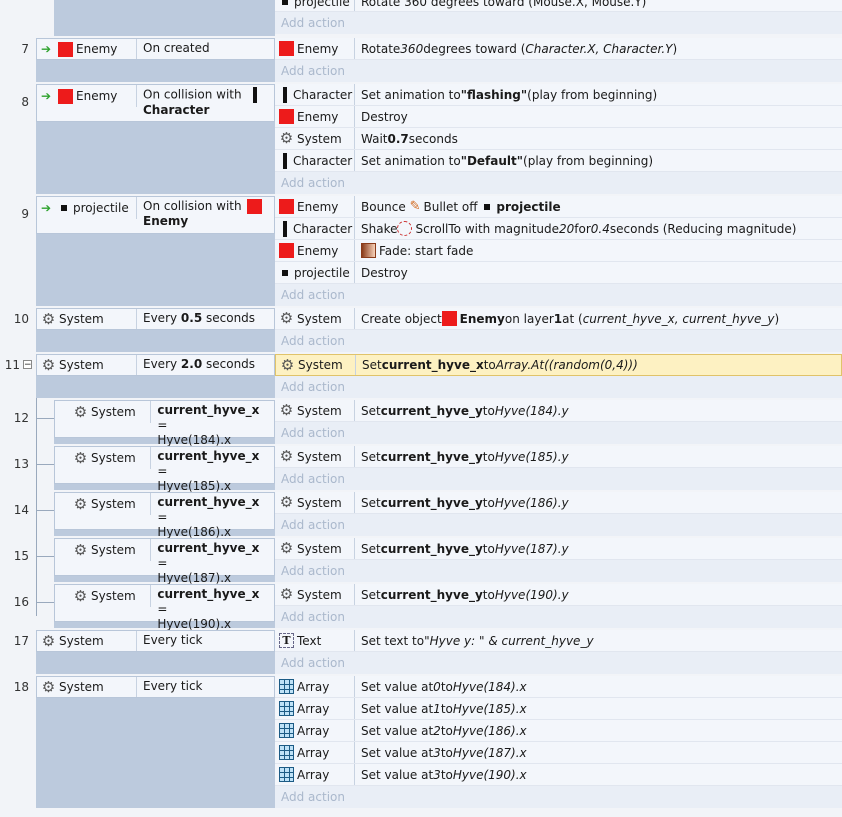 Image resolution: width=842 pixels, height=817 pixels. Describe the element at coordinates (558, 207) in the screenshot. I see `action-row: Enemy Bounce ✎ Bullet off projectile` at that location.